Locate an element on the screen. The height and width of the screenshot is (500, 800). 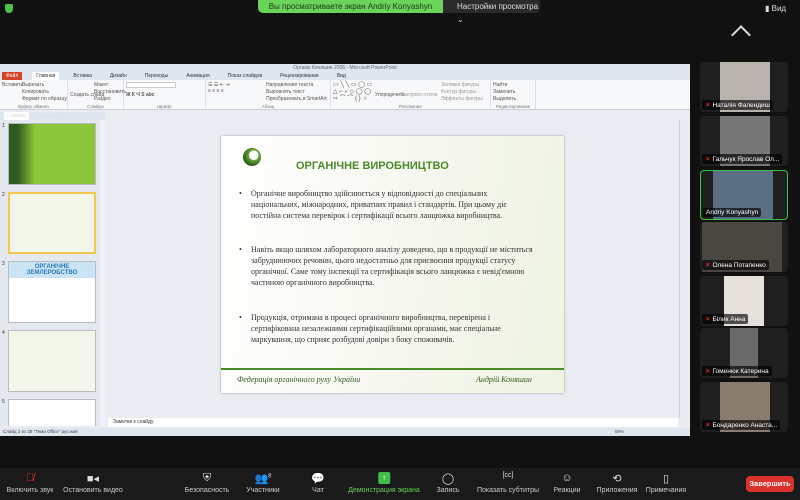
slide-thumbnail-3: ОРГАНІЧНЕ ЗЕМЛЕРОБСТВО is located at coordinates (52, 292).